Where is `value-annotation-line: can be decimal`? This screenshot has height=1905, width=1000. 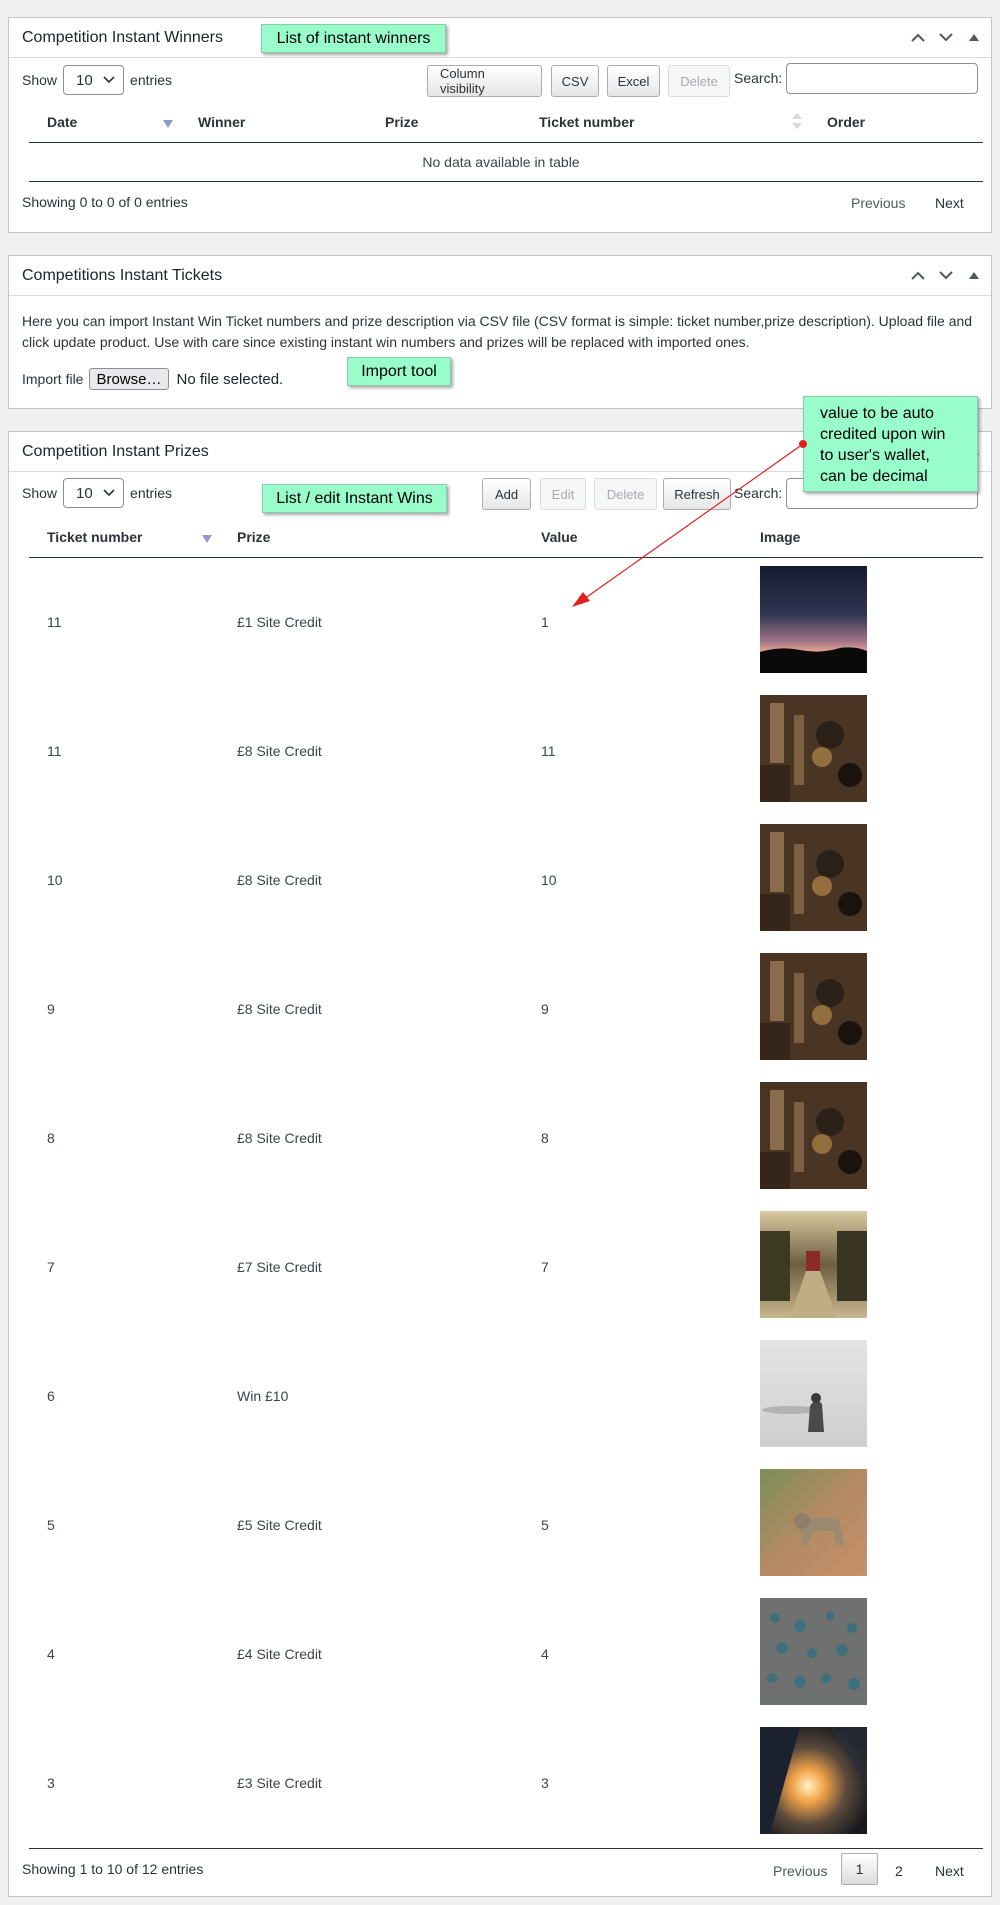 value-annotation-line: can be decimal is located at coordinates (874, 476).